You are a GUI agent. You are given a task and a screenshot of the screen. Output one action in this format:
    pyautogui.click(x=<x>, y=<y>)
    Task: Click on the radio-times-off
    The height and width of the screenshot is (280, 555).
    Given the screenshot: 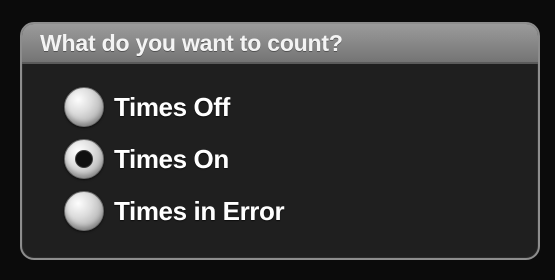 What is the action you would take?
    pyautogui.click(x=84, y=107)
    